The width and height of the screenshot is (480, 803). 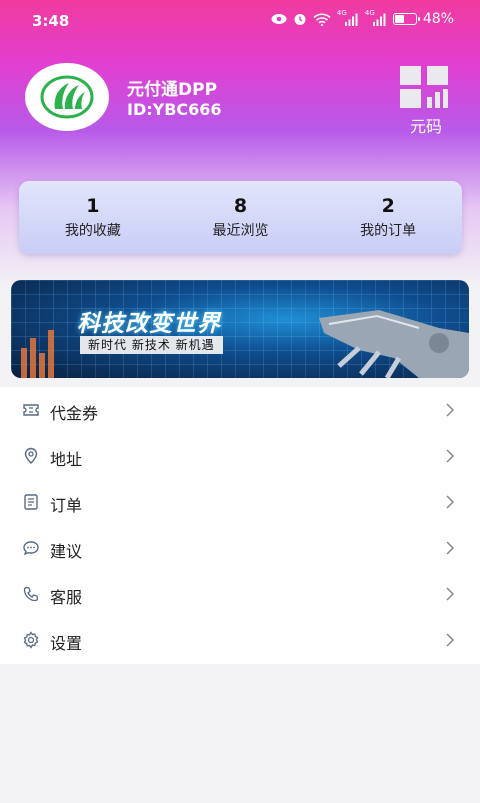 I want to click on order-list-icon, so click(x=31, y=502).